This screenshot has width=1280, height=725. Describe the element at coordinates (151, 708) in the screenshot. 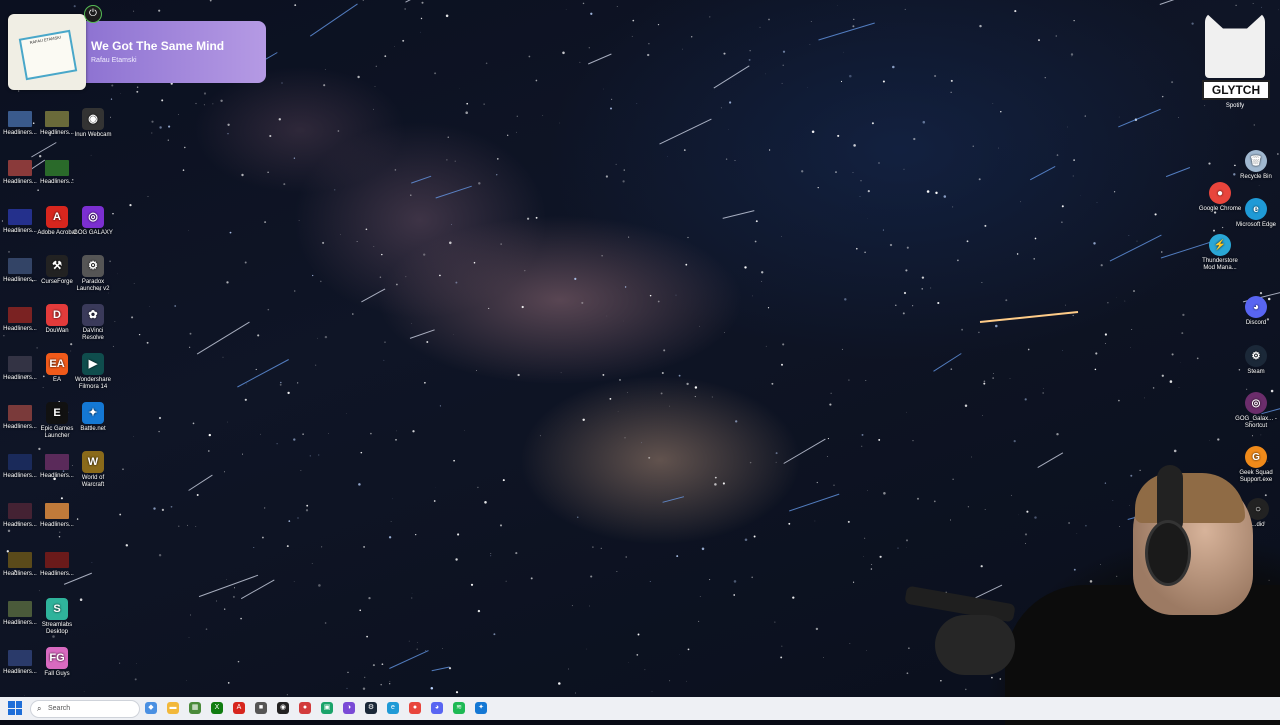

I see `taskbar-copilot-icon: ◆` at that location.